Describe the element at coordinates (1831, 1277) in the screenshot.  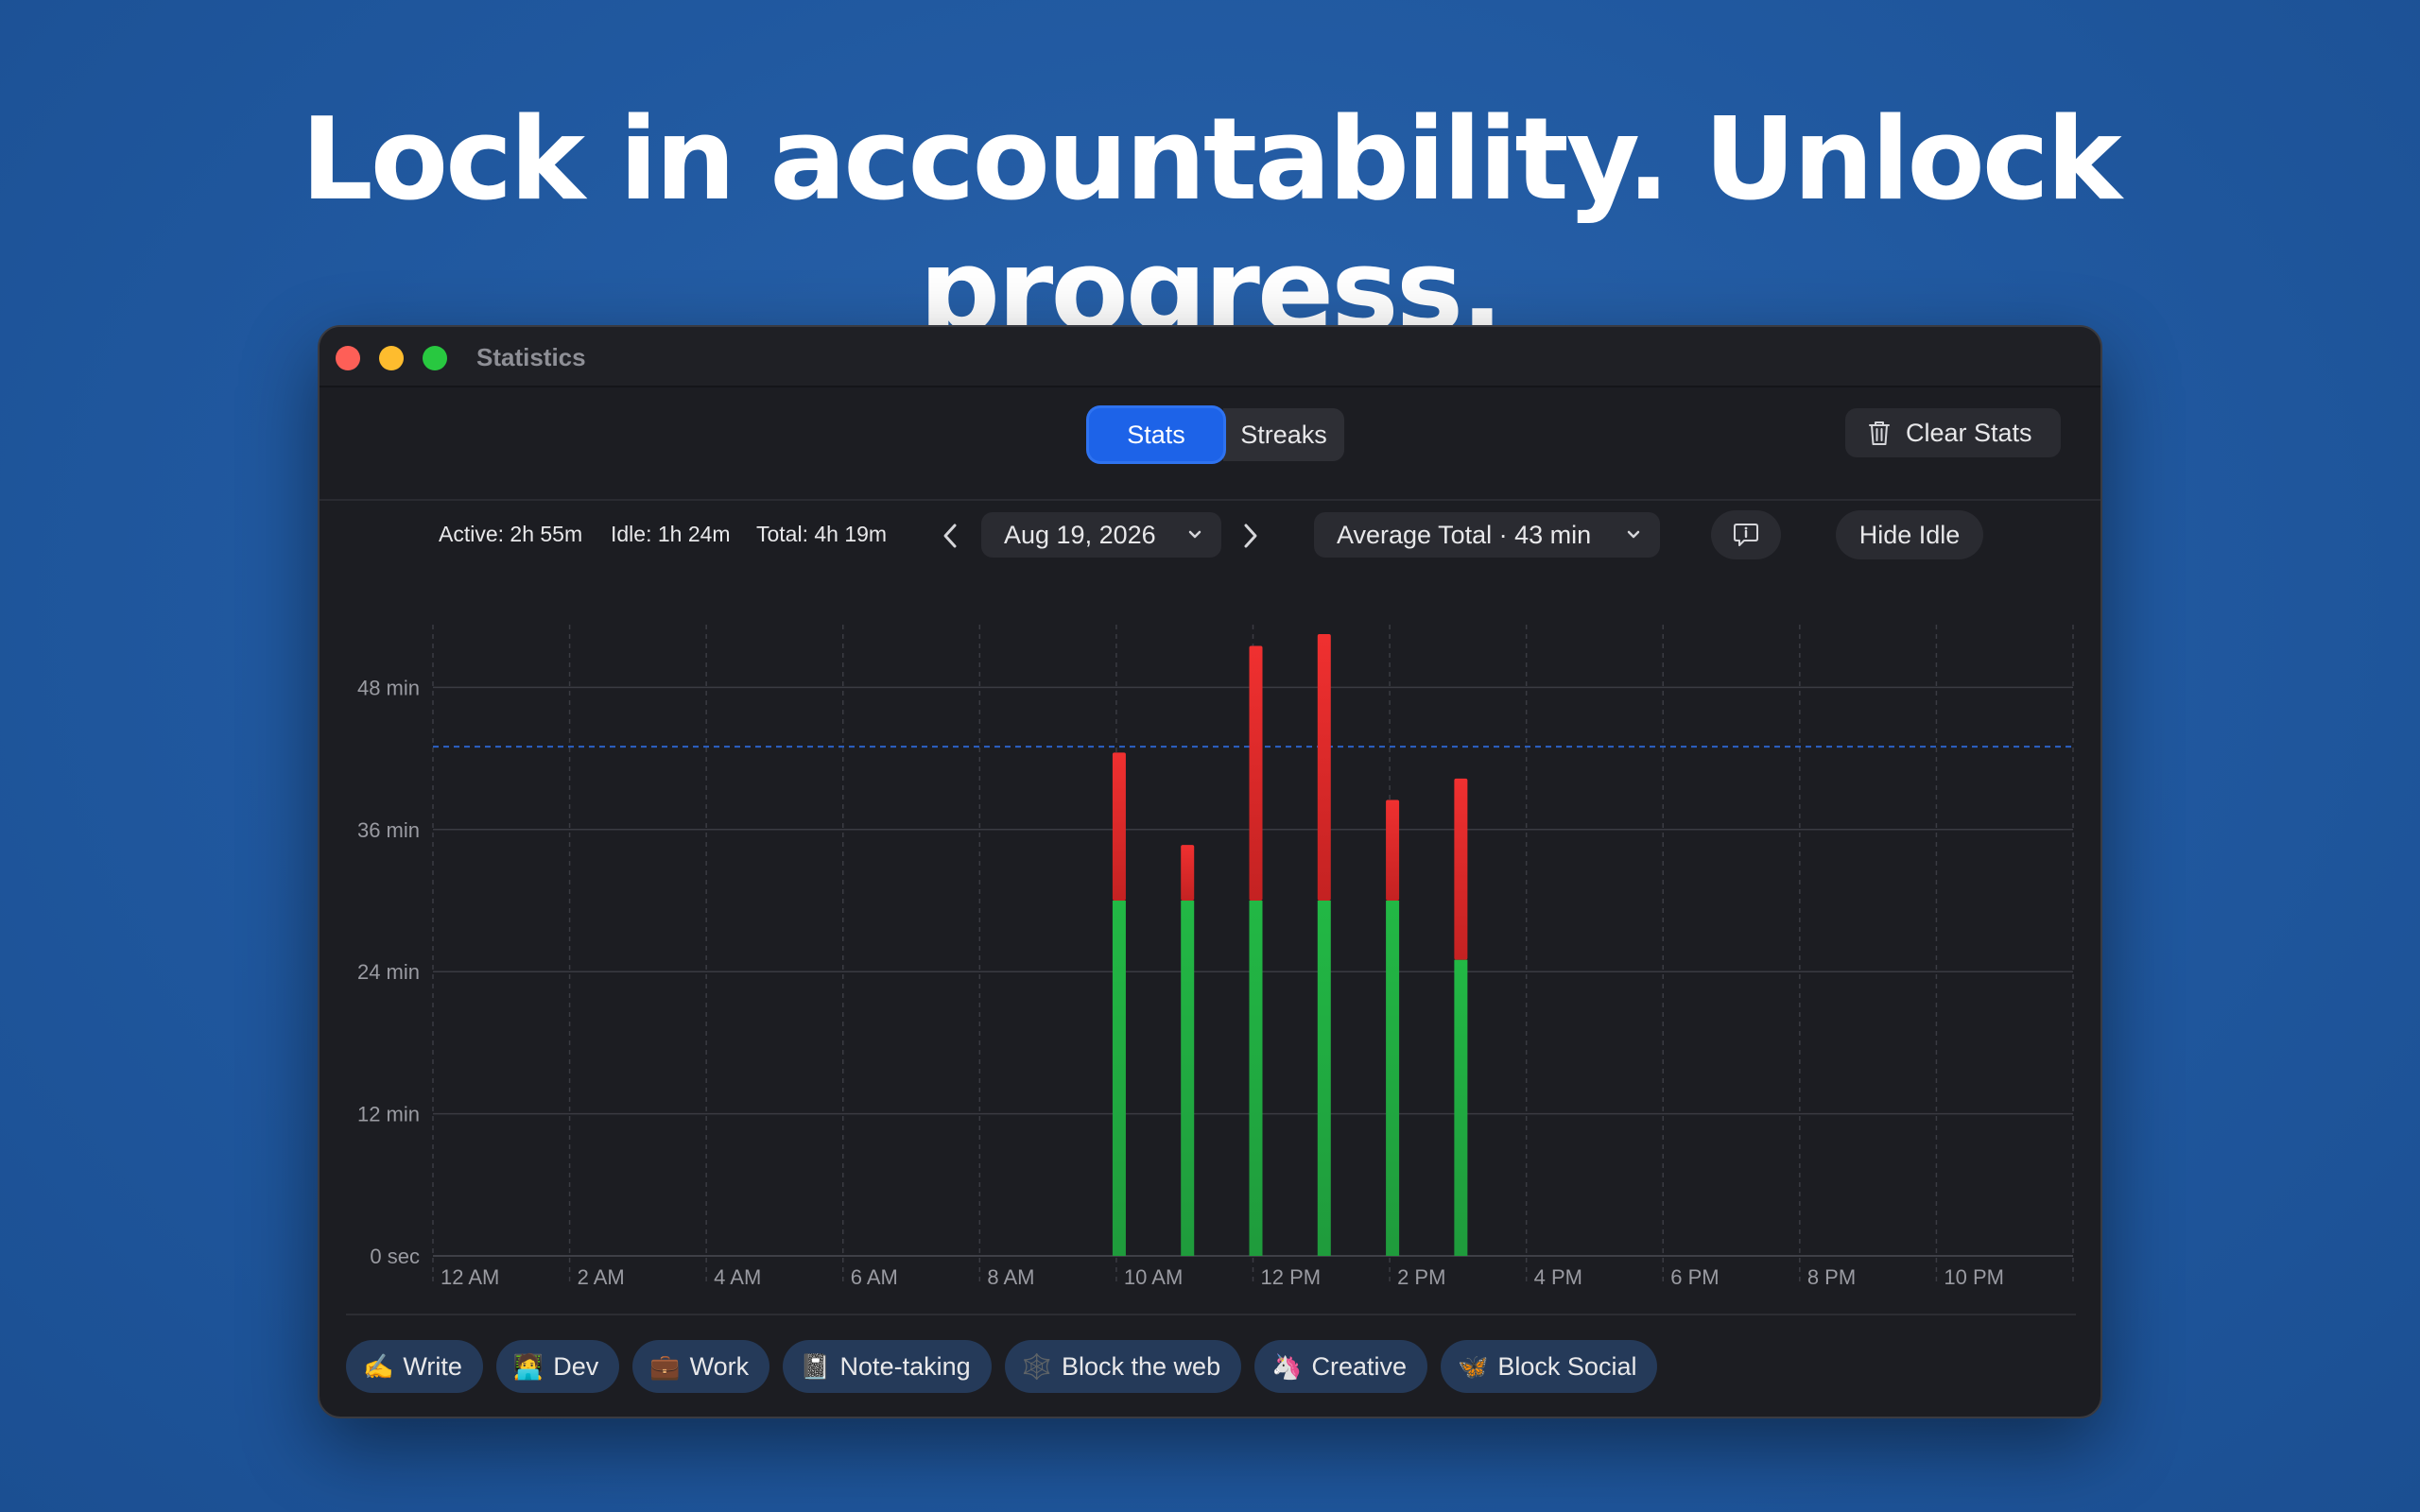
I see `x-tick-label: 8 PM` at that location.